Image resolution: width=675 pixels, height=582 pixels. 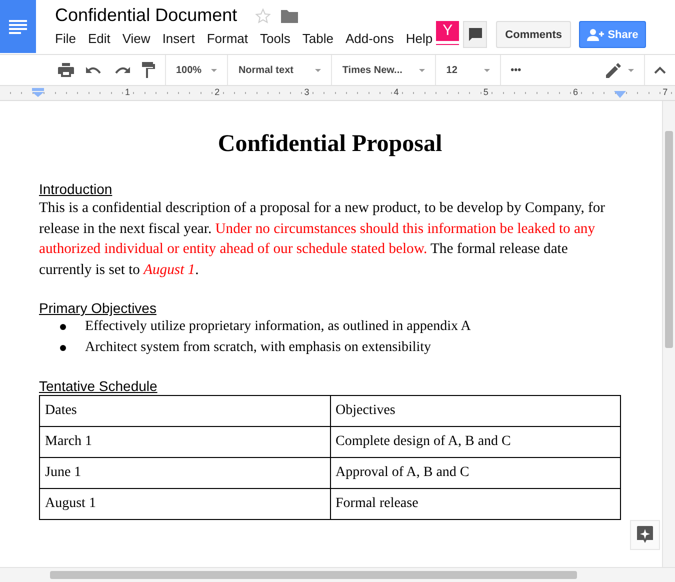 I want to click on menu-item: File, so click(x=65, y=38).